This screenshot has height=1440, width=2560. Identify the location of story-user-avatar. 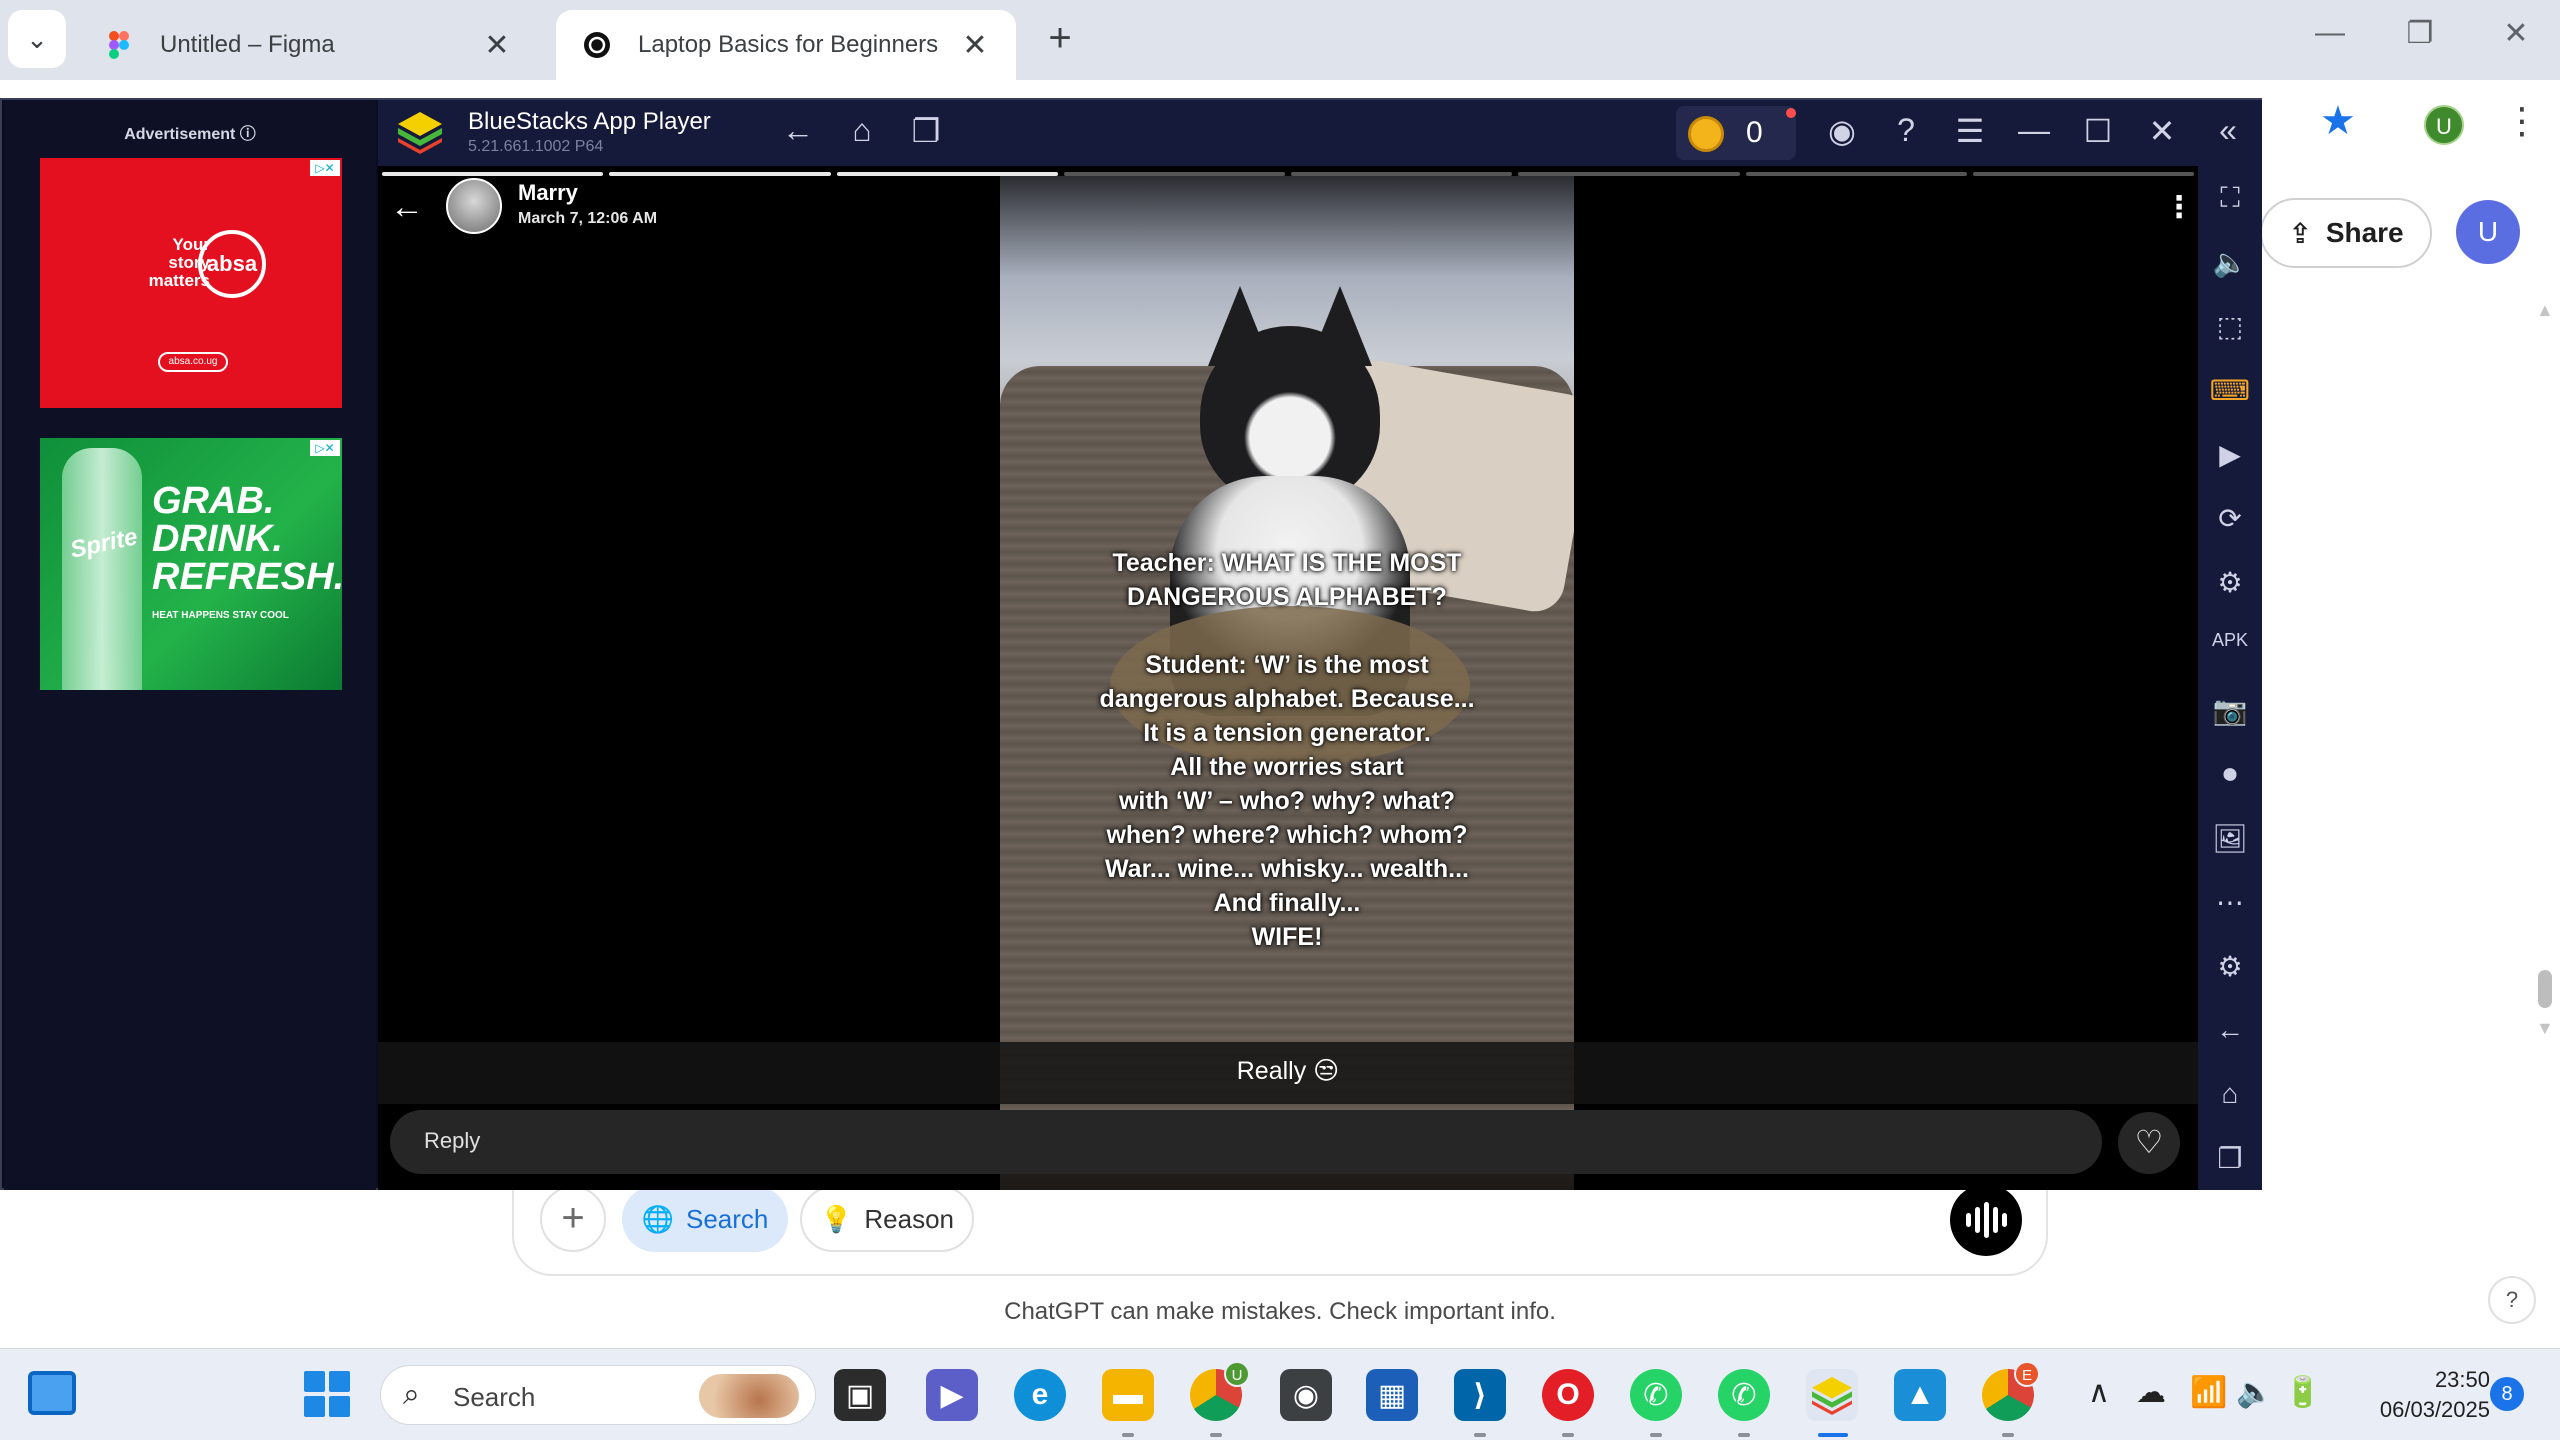
(474, 206).